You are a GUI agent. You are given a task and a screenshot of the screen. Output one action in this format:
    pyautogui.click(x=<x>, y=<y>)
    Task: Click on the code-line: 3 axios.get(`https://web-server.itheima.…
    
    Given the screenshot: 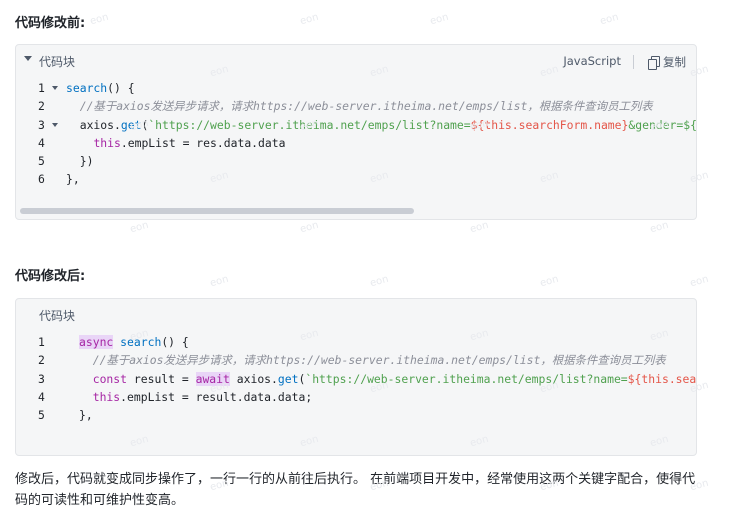 What is the action you would take?
    pyautogui.click(x=356, y=125)
    